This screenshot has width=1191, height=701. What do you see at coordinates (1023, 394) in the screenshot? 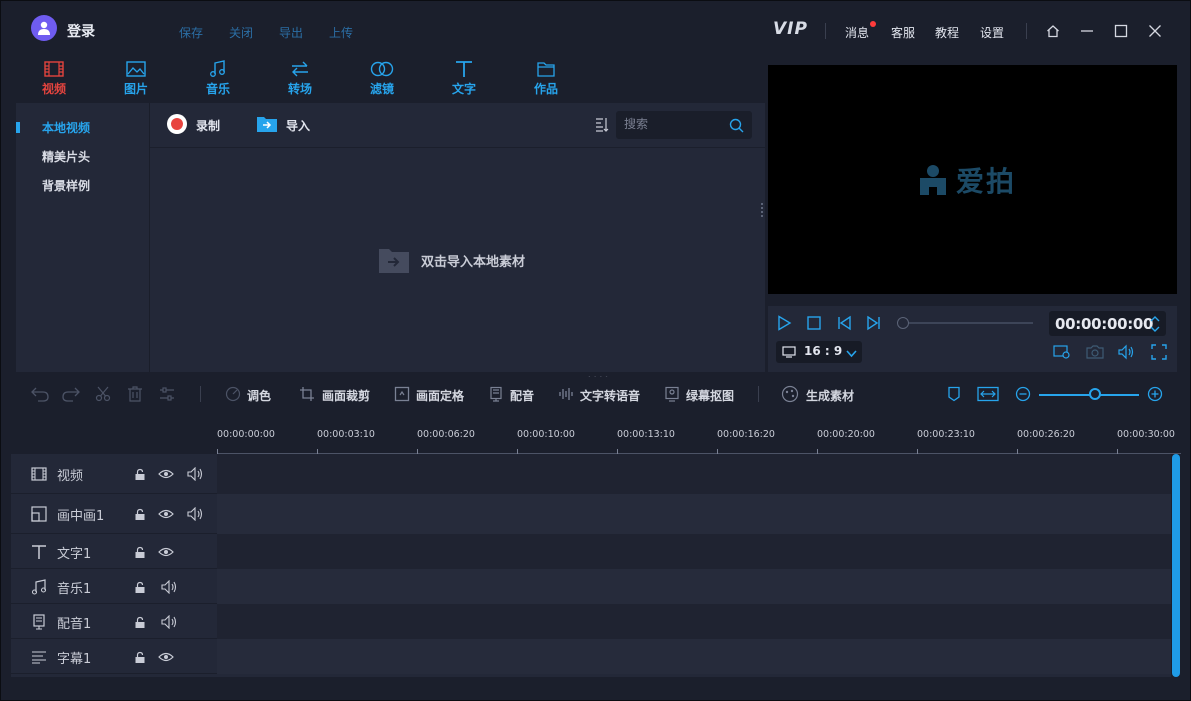
I see `zoom-out-icon` at bounding box center [1023, 394].